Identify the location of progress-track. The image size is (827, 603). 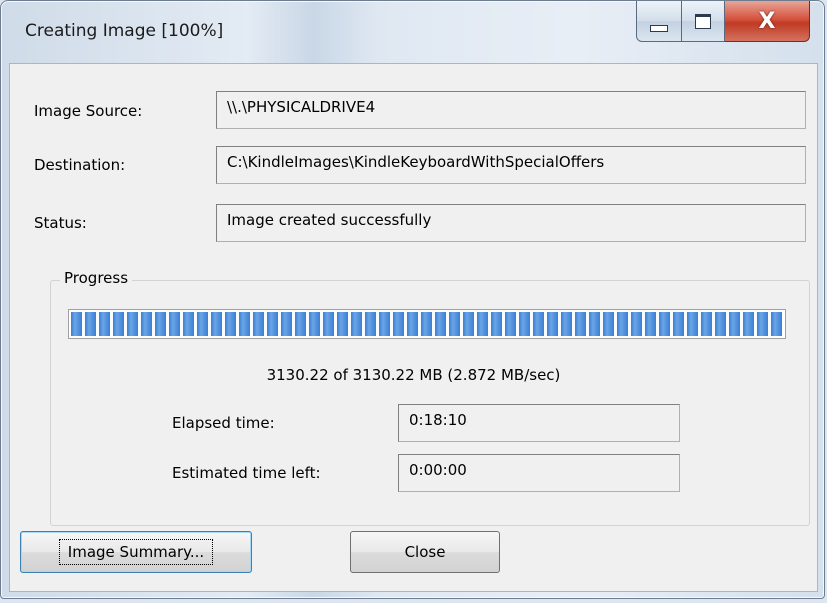
(427, 324).